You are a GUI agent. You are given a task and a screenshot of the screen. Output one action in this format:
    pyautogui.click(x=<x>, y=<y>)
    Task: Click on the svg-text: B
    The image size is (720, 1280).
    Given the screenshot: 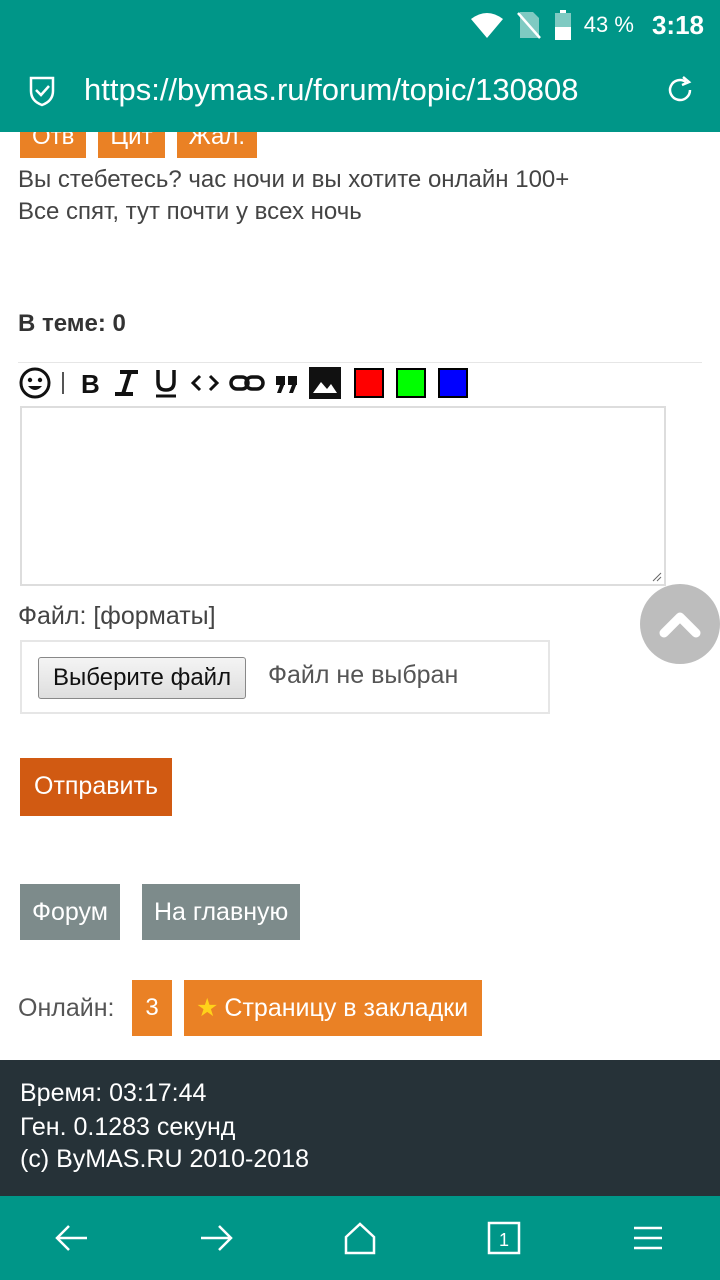 What is the action you would take?
    pyautogui.click(x=90, y=383)
    